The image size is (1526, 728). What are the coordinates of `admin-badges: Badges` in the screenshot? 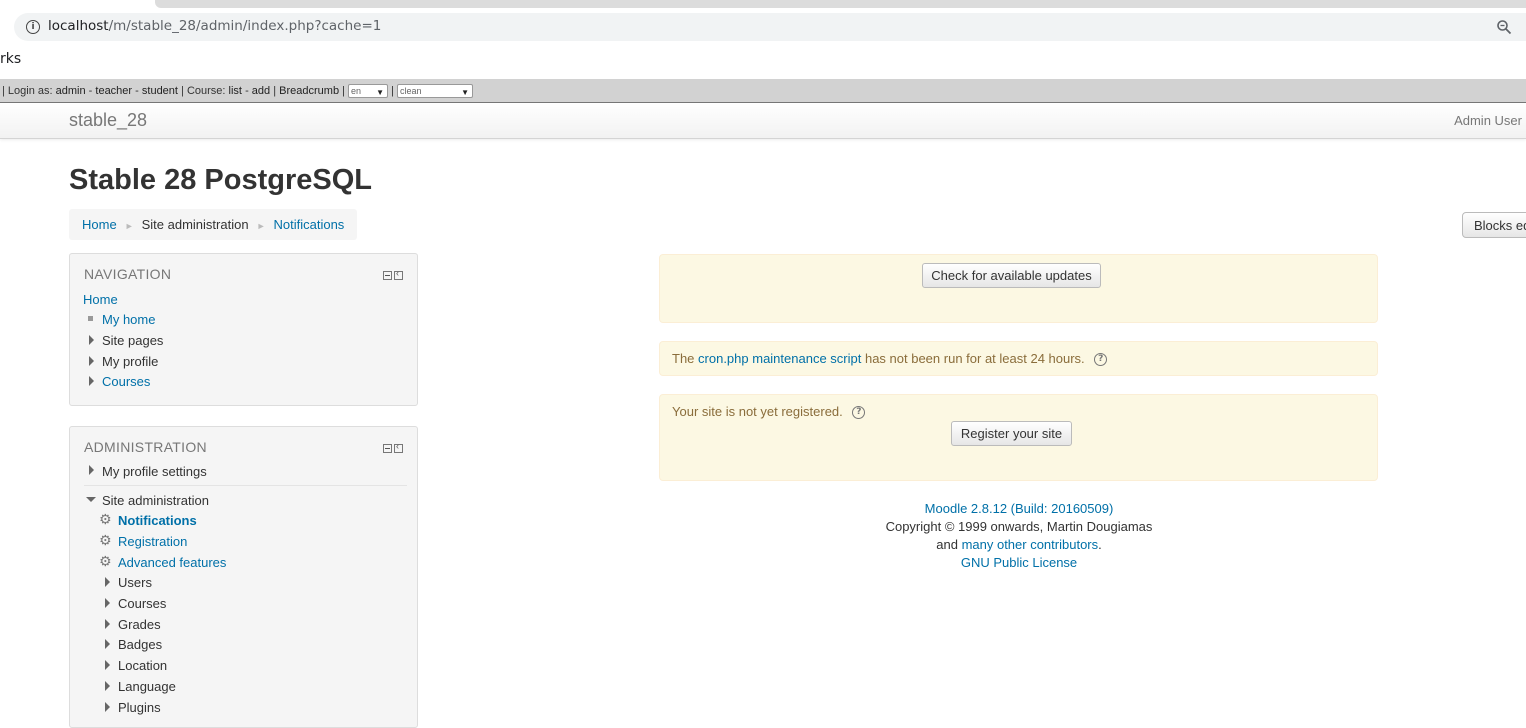 It's located at (140, 644).